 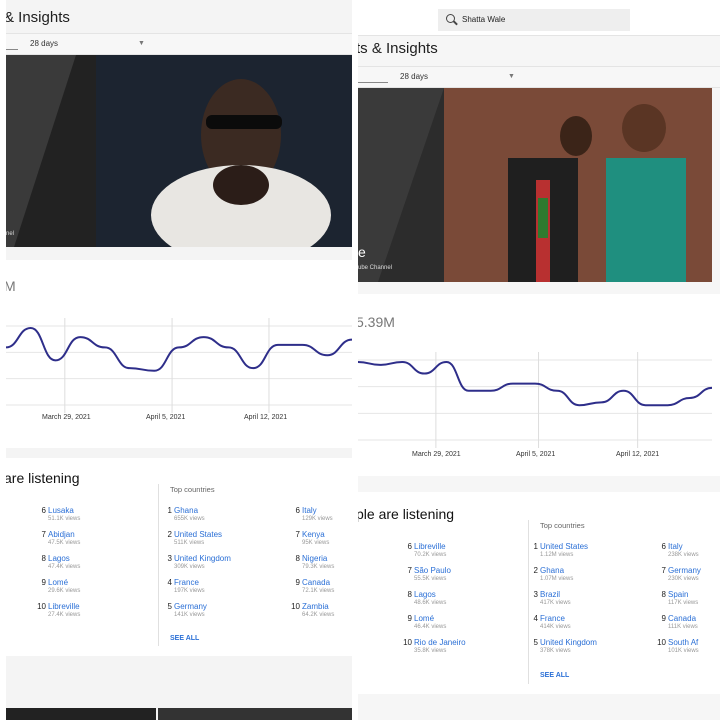 What do you see at coordinates (683, 642) in the screenshot?
I see `location-link: South Af` at bounding box center [683, 642].